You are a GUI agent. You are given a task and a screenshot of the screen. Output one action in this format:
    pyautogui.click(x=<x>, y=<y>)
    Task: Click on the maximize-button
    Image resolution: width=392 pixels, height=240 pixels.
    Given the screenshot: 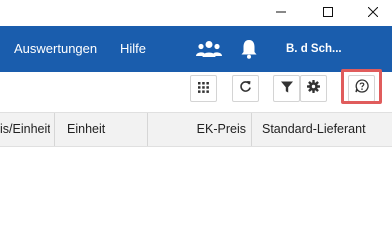 What is the action you would take?
    pyautogui.click(x=327, y=13)
    